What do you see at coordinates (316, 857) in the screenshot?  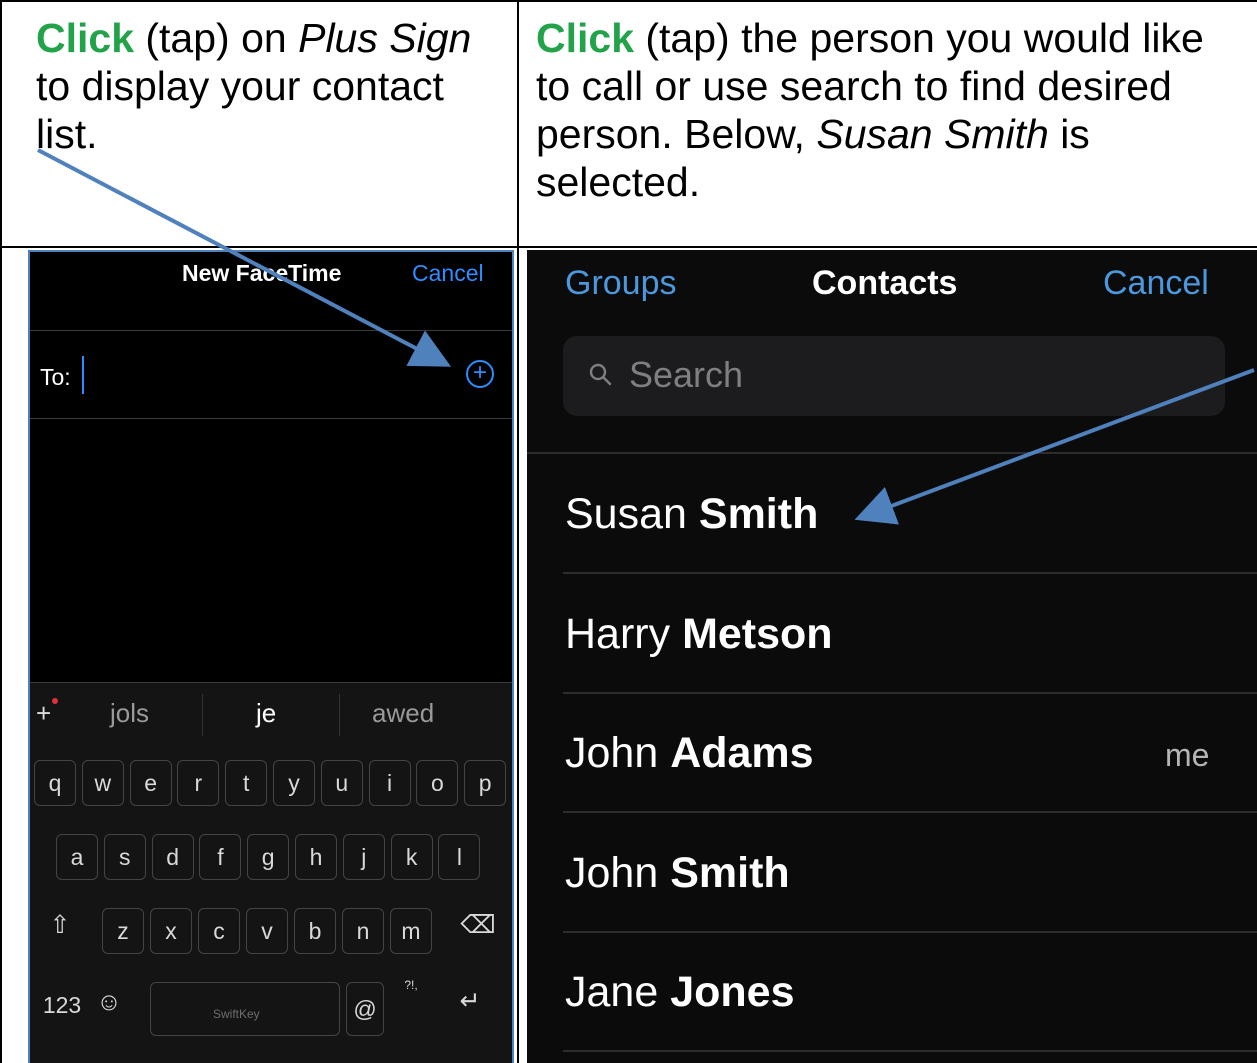 I see `key: h` at bounding box center [316, 857].